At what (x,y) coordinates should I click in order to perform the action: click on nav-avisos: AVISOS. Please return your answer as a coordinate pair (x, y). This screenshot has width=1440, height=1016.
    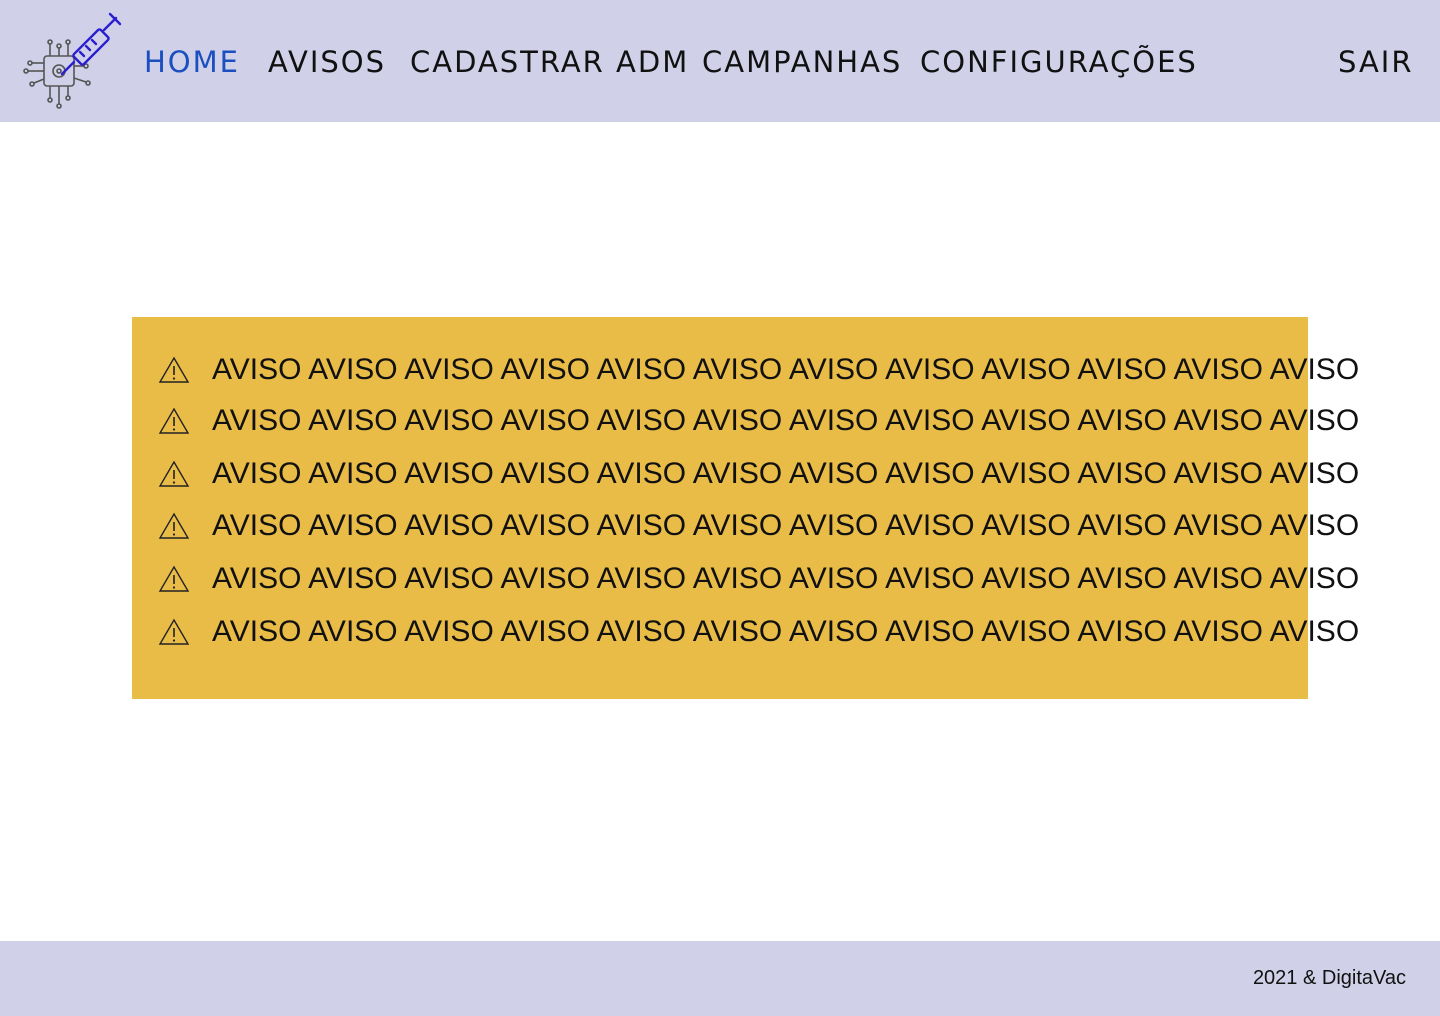
    Looking at the image, I should click on (327, 62).